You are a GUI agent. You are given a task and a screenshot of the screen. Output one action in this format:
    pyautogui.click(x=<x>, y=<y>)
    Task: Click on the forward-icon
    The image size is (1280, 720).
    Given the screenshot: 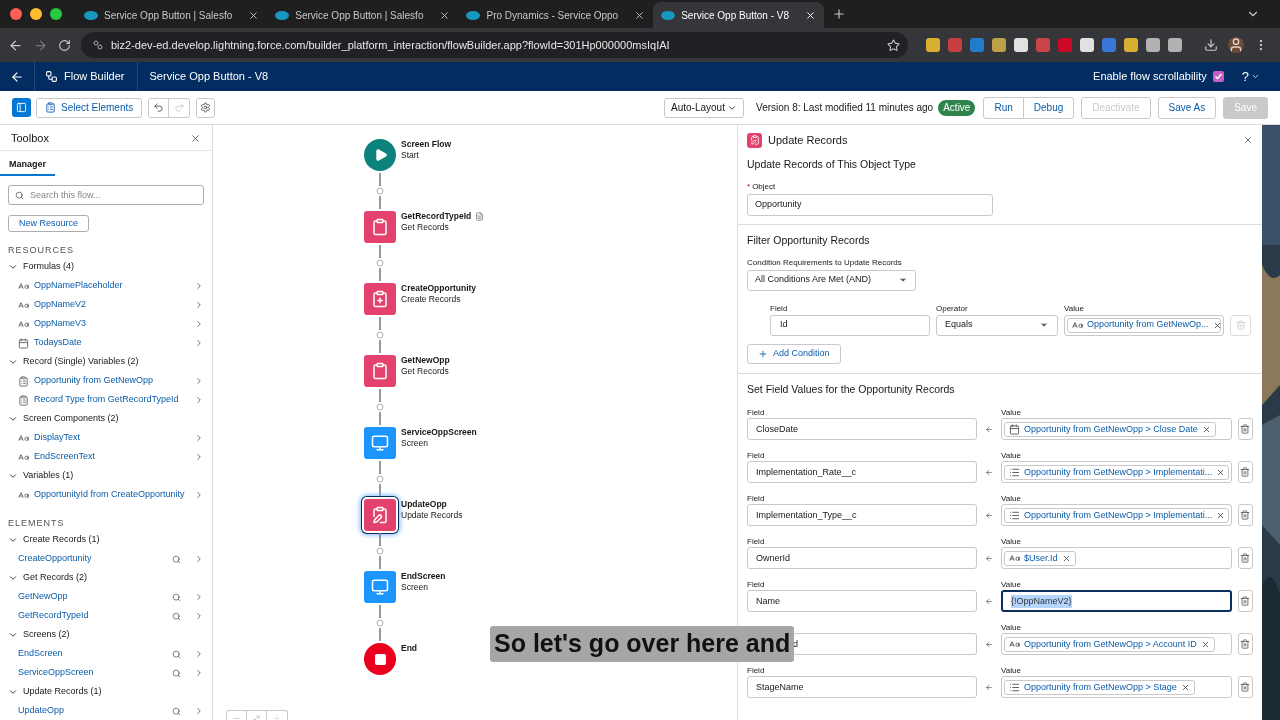 What is the action you would take?
    pyautogui.click(x=40, y=45)
    